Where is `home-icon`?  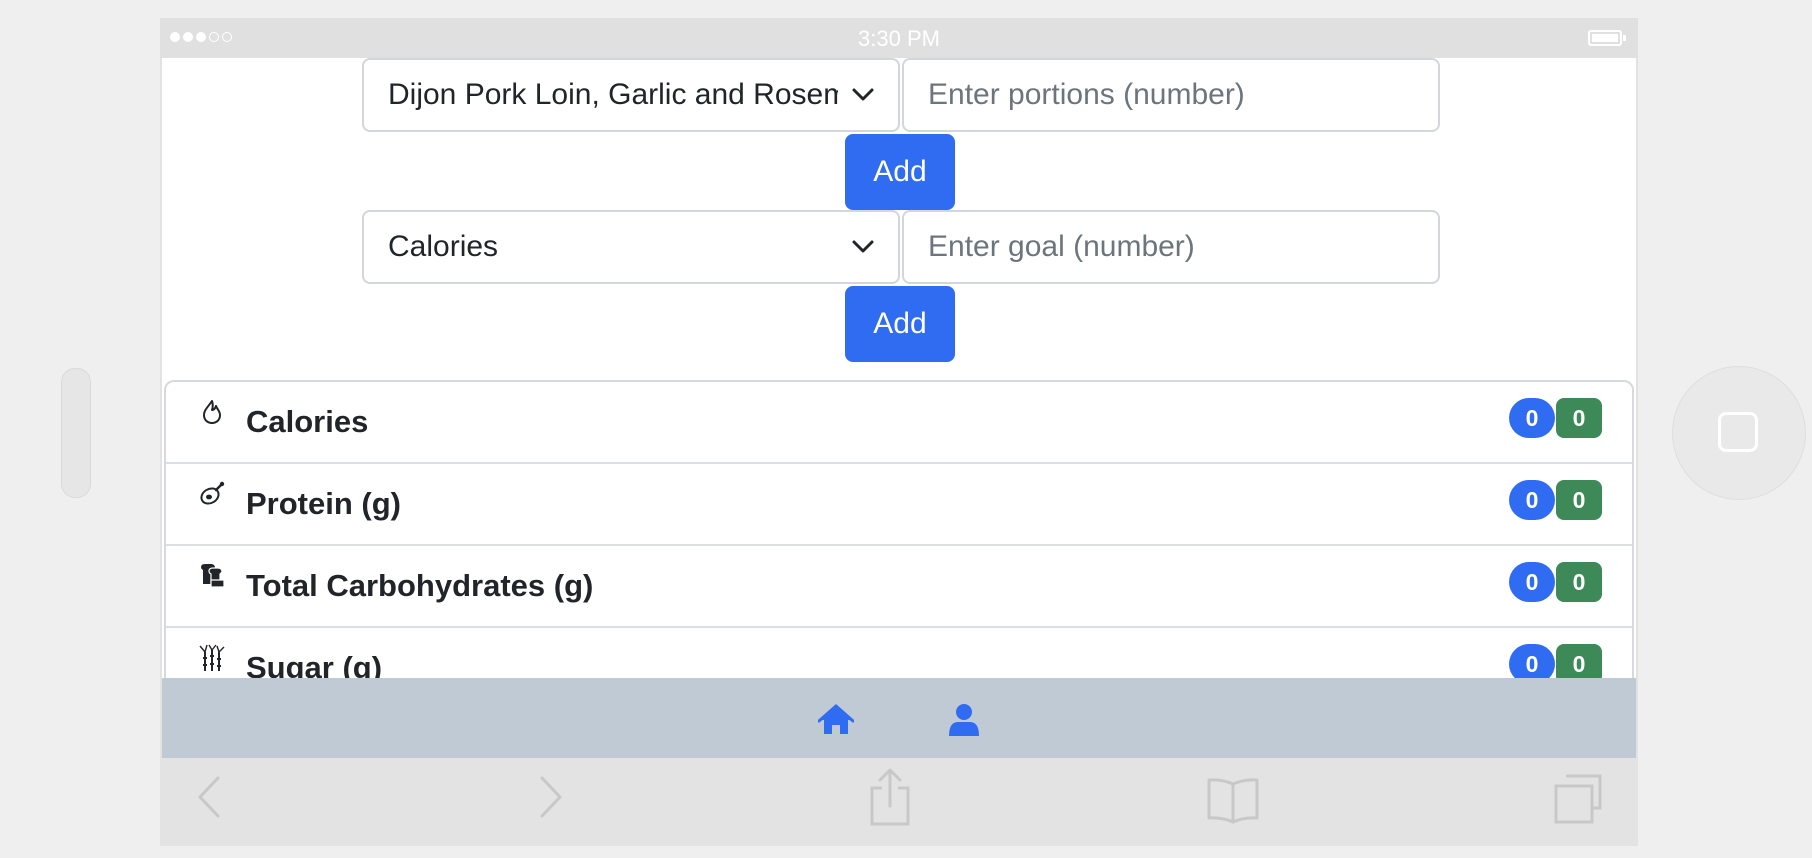 home-icon is located at coordinates (836, 720).